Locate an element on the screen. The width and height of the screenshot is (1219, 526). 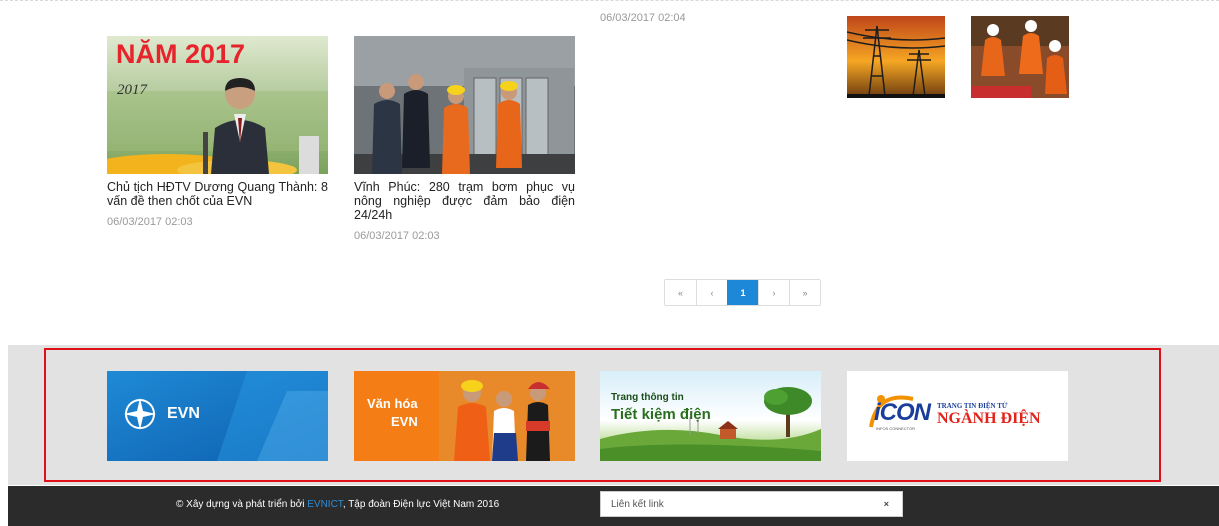
news-image is located at coordinates (464, 105).